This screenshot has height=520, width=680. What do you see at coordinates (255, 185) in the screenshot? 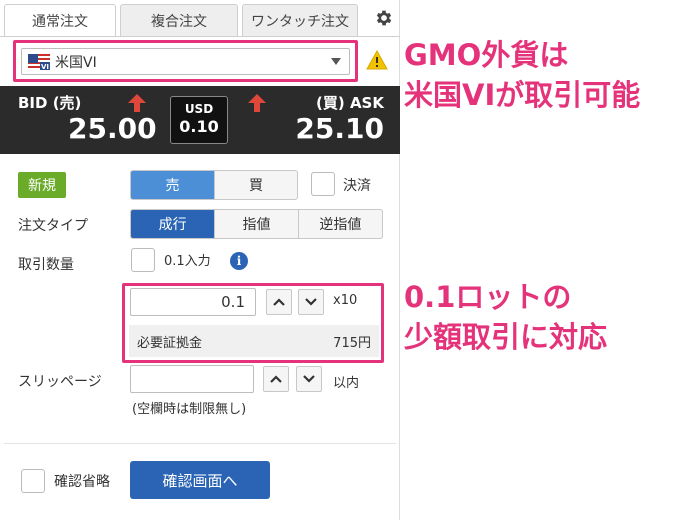
I see `buy-button: 買` at bounding box center [255, 185].